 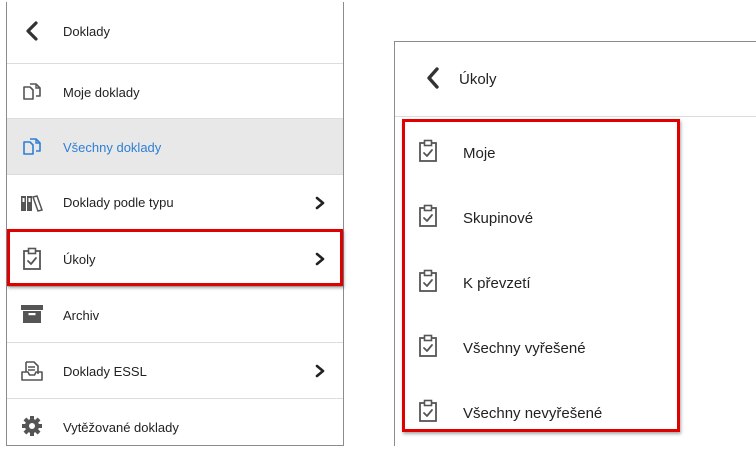 I want to click on menu-item-ukoly: Úkoly, so click(x=175, y=258).